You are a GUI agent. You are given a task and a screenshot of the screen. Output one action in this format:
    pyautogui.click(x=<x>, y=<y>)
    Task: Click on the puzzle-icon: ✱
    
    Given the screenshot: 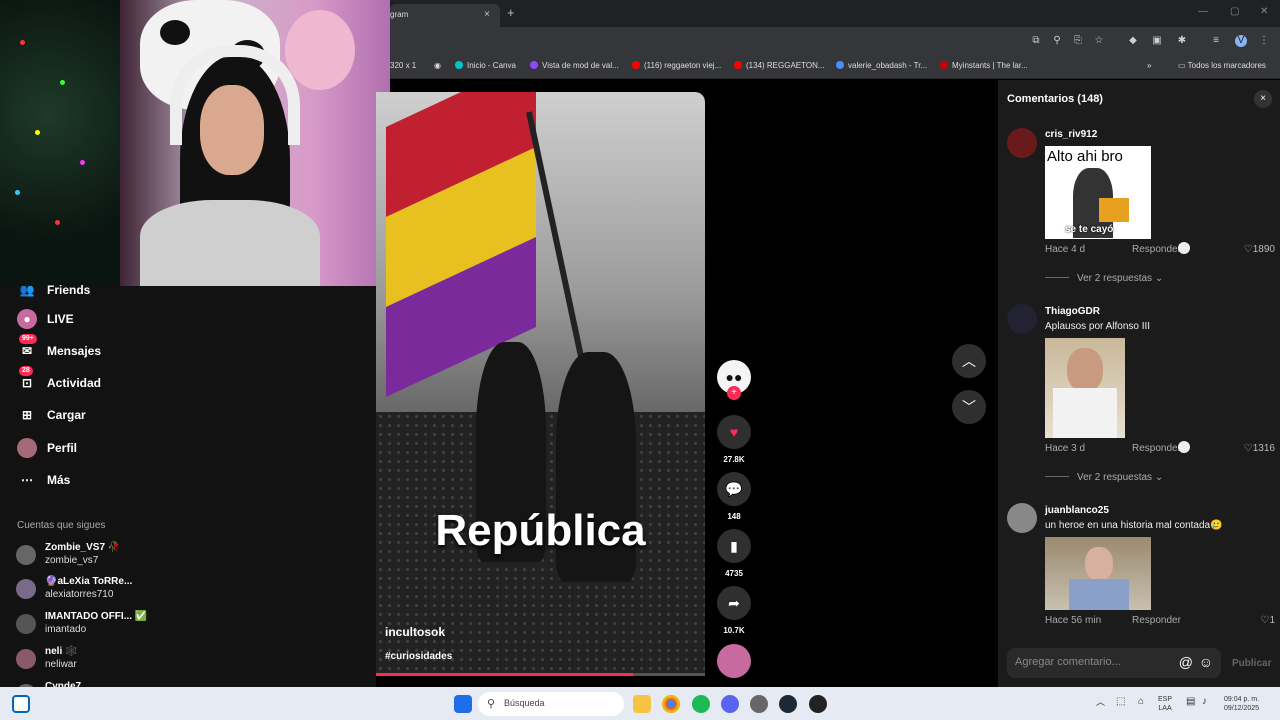 What is the action you would take?
    pyautogui.click(x=1182, y=41)
    